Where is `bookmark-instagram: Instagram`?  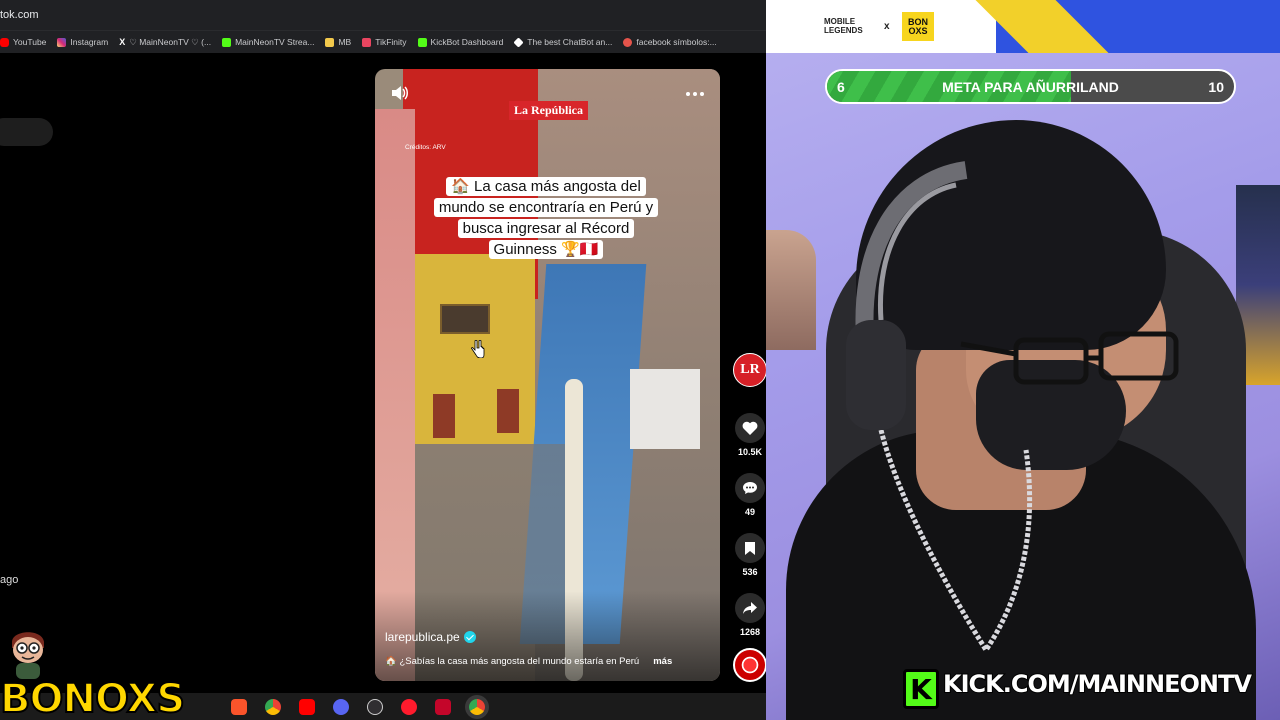 bookmark-instagram: Instagram is located at coordinates (82, 42).